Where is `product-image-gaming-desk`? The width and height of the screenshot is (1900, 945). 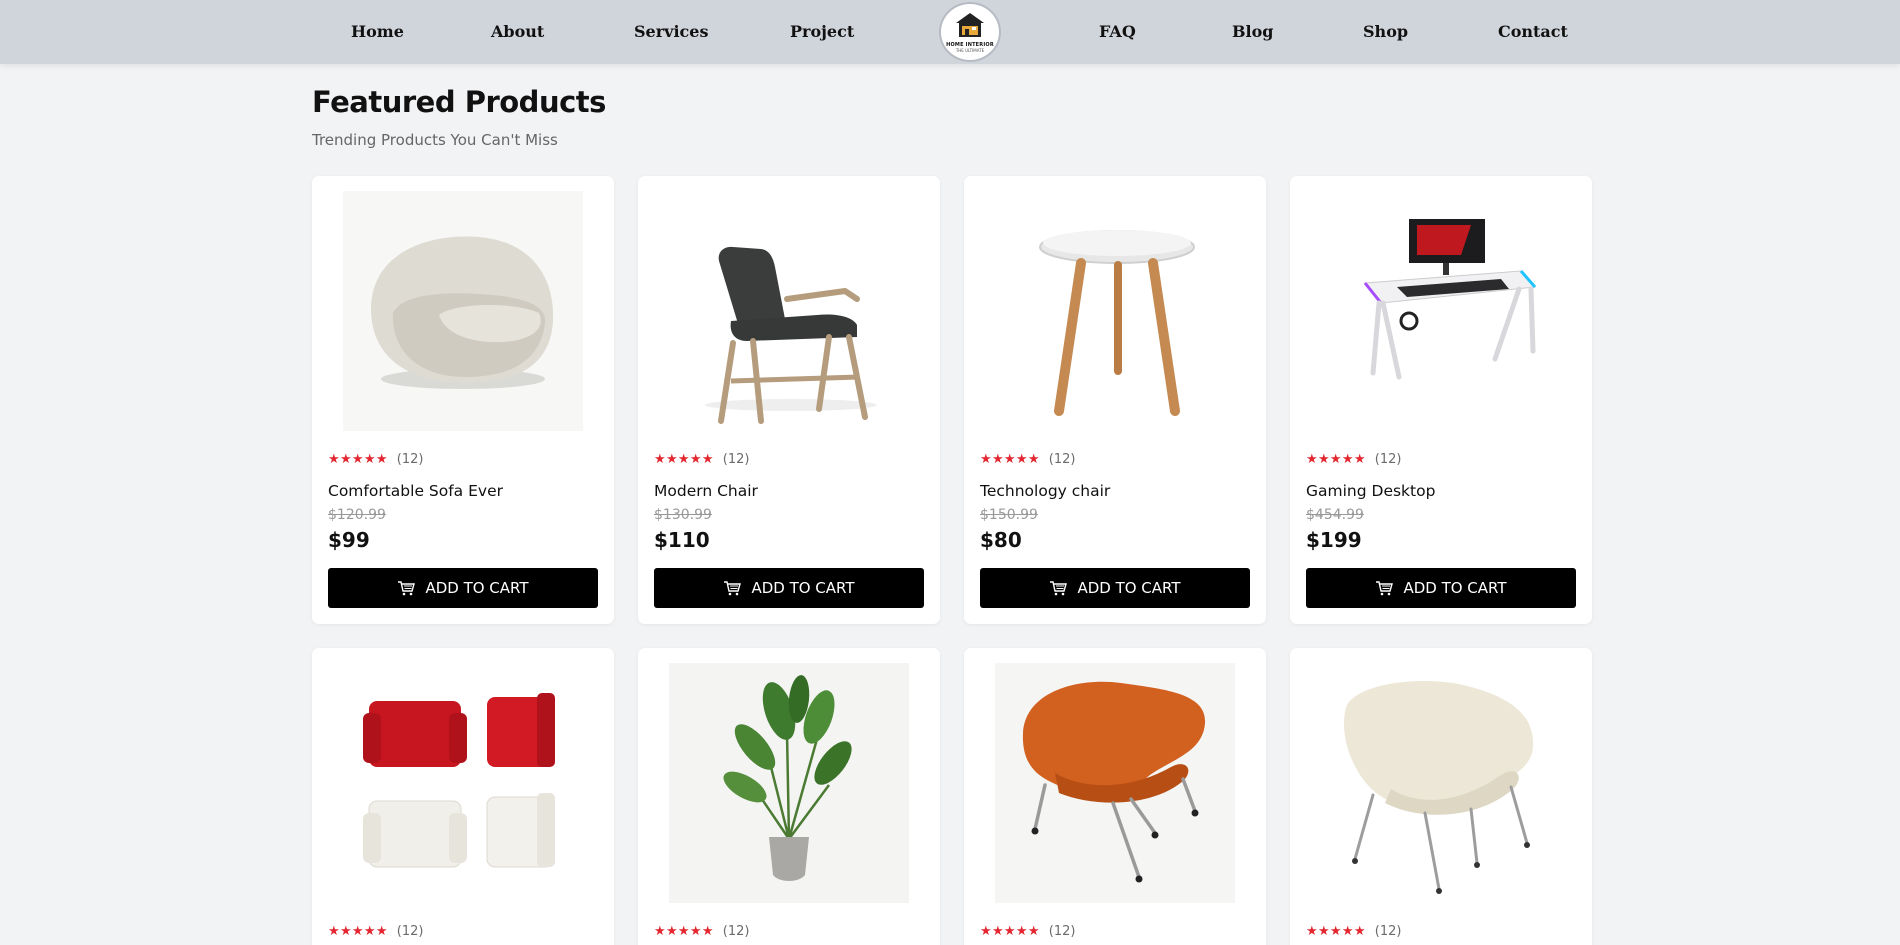
product-image-gaming-desk is located at coordinates (1441, 311).